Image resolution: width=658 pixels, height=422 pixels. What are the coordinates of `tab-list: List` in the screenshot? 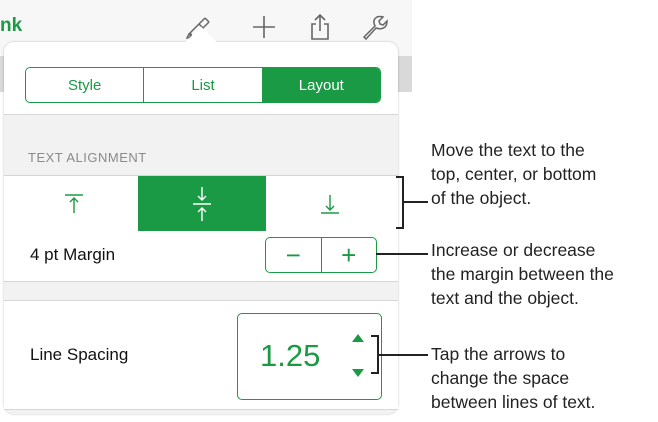 It's located at (203, 85).